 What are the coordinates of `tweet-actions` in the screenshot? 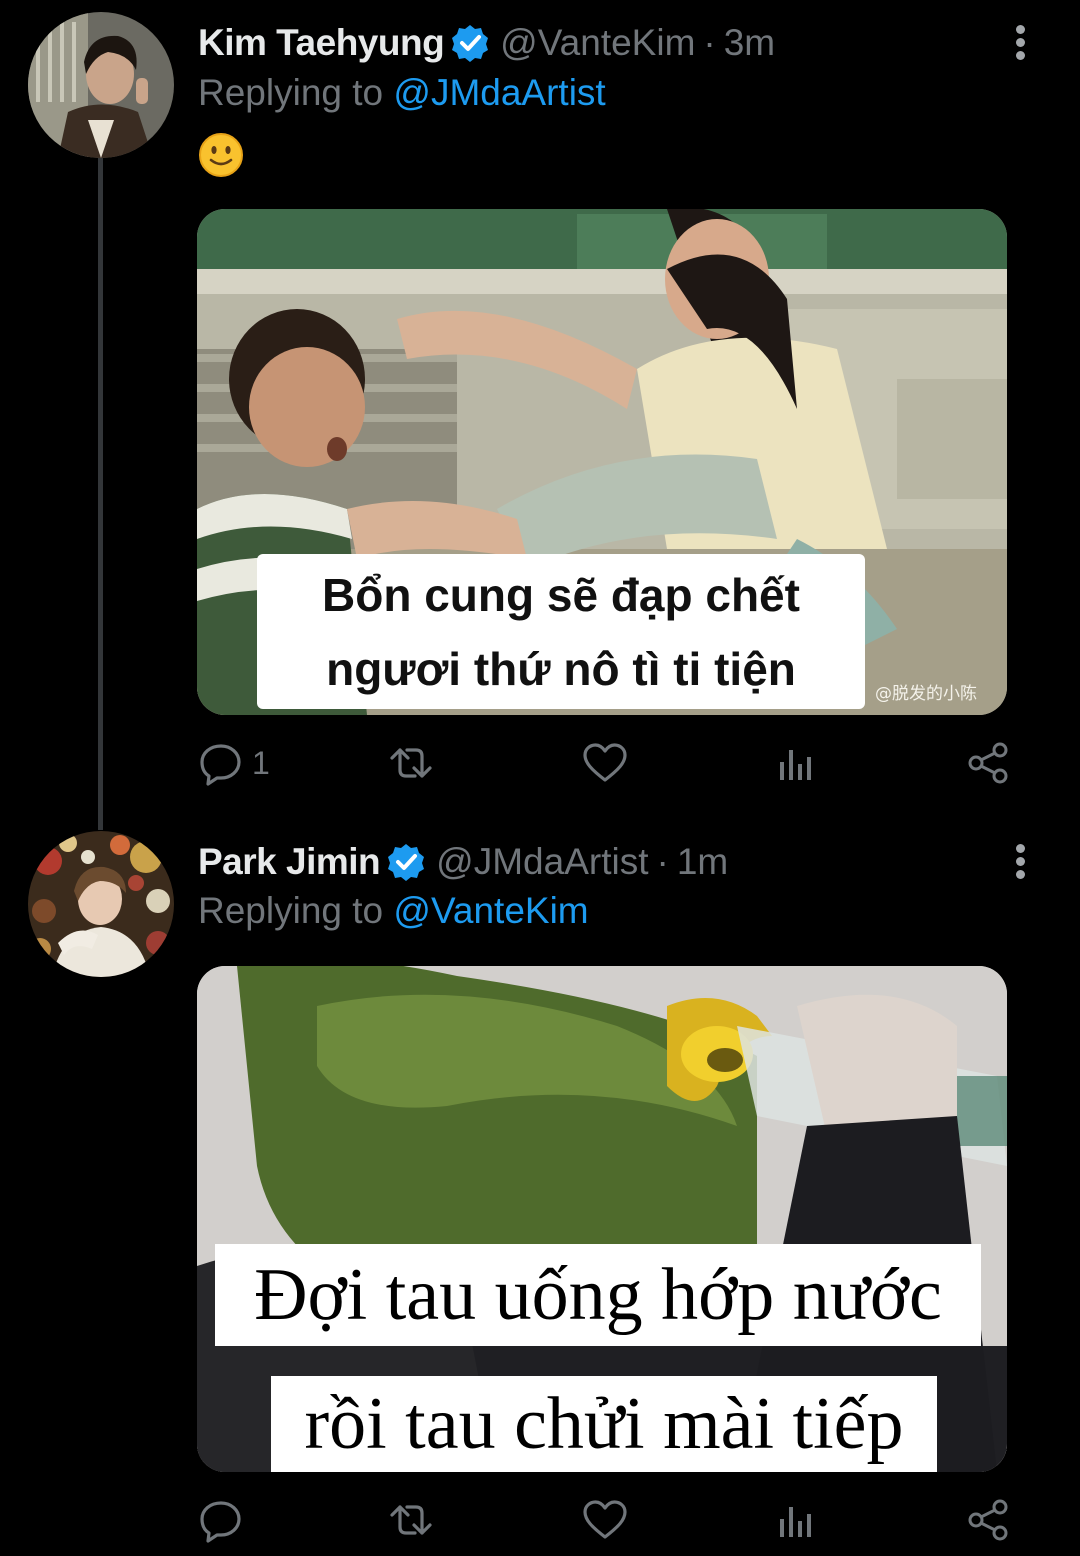 It's located at (604, 1520).